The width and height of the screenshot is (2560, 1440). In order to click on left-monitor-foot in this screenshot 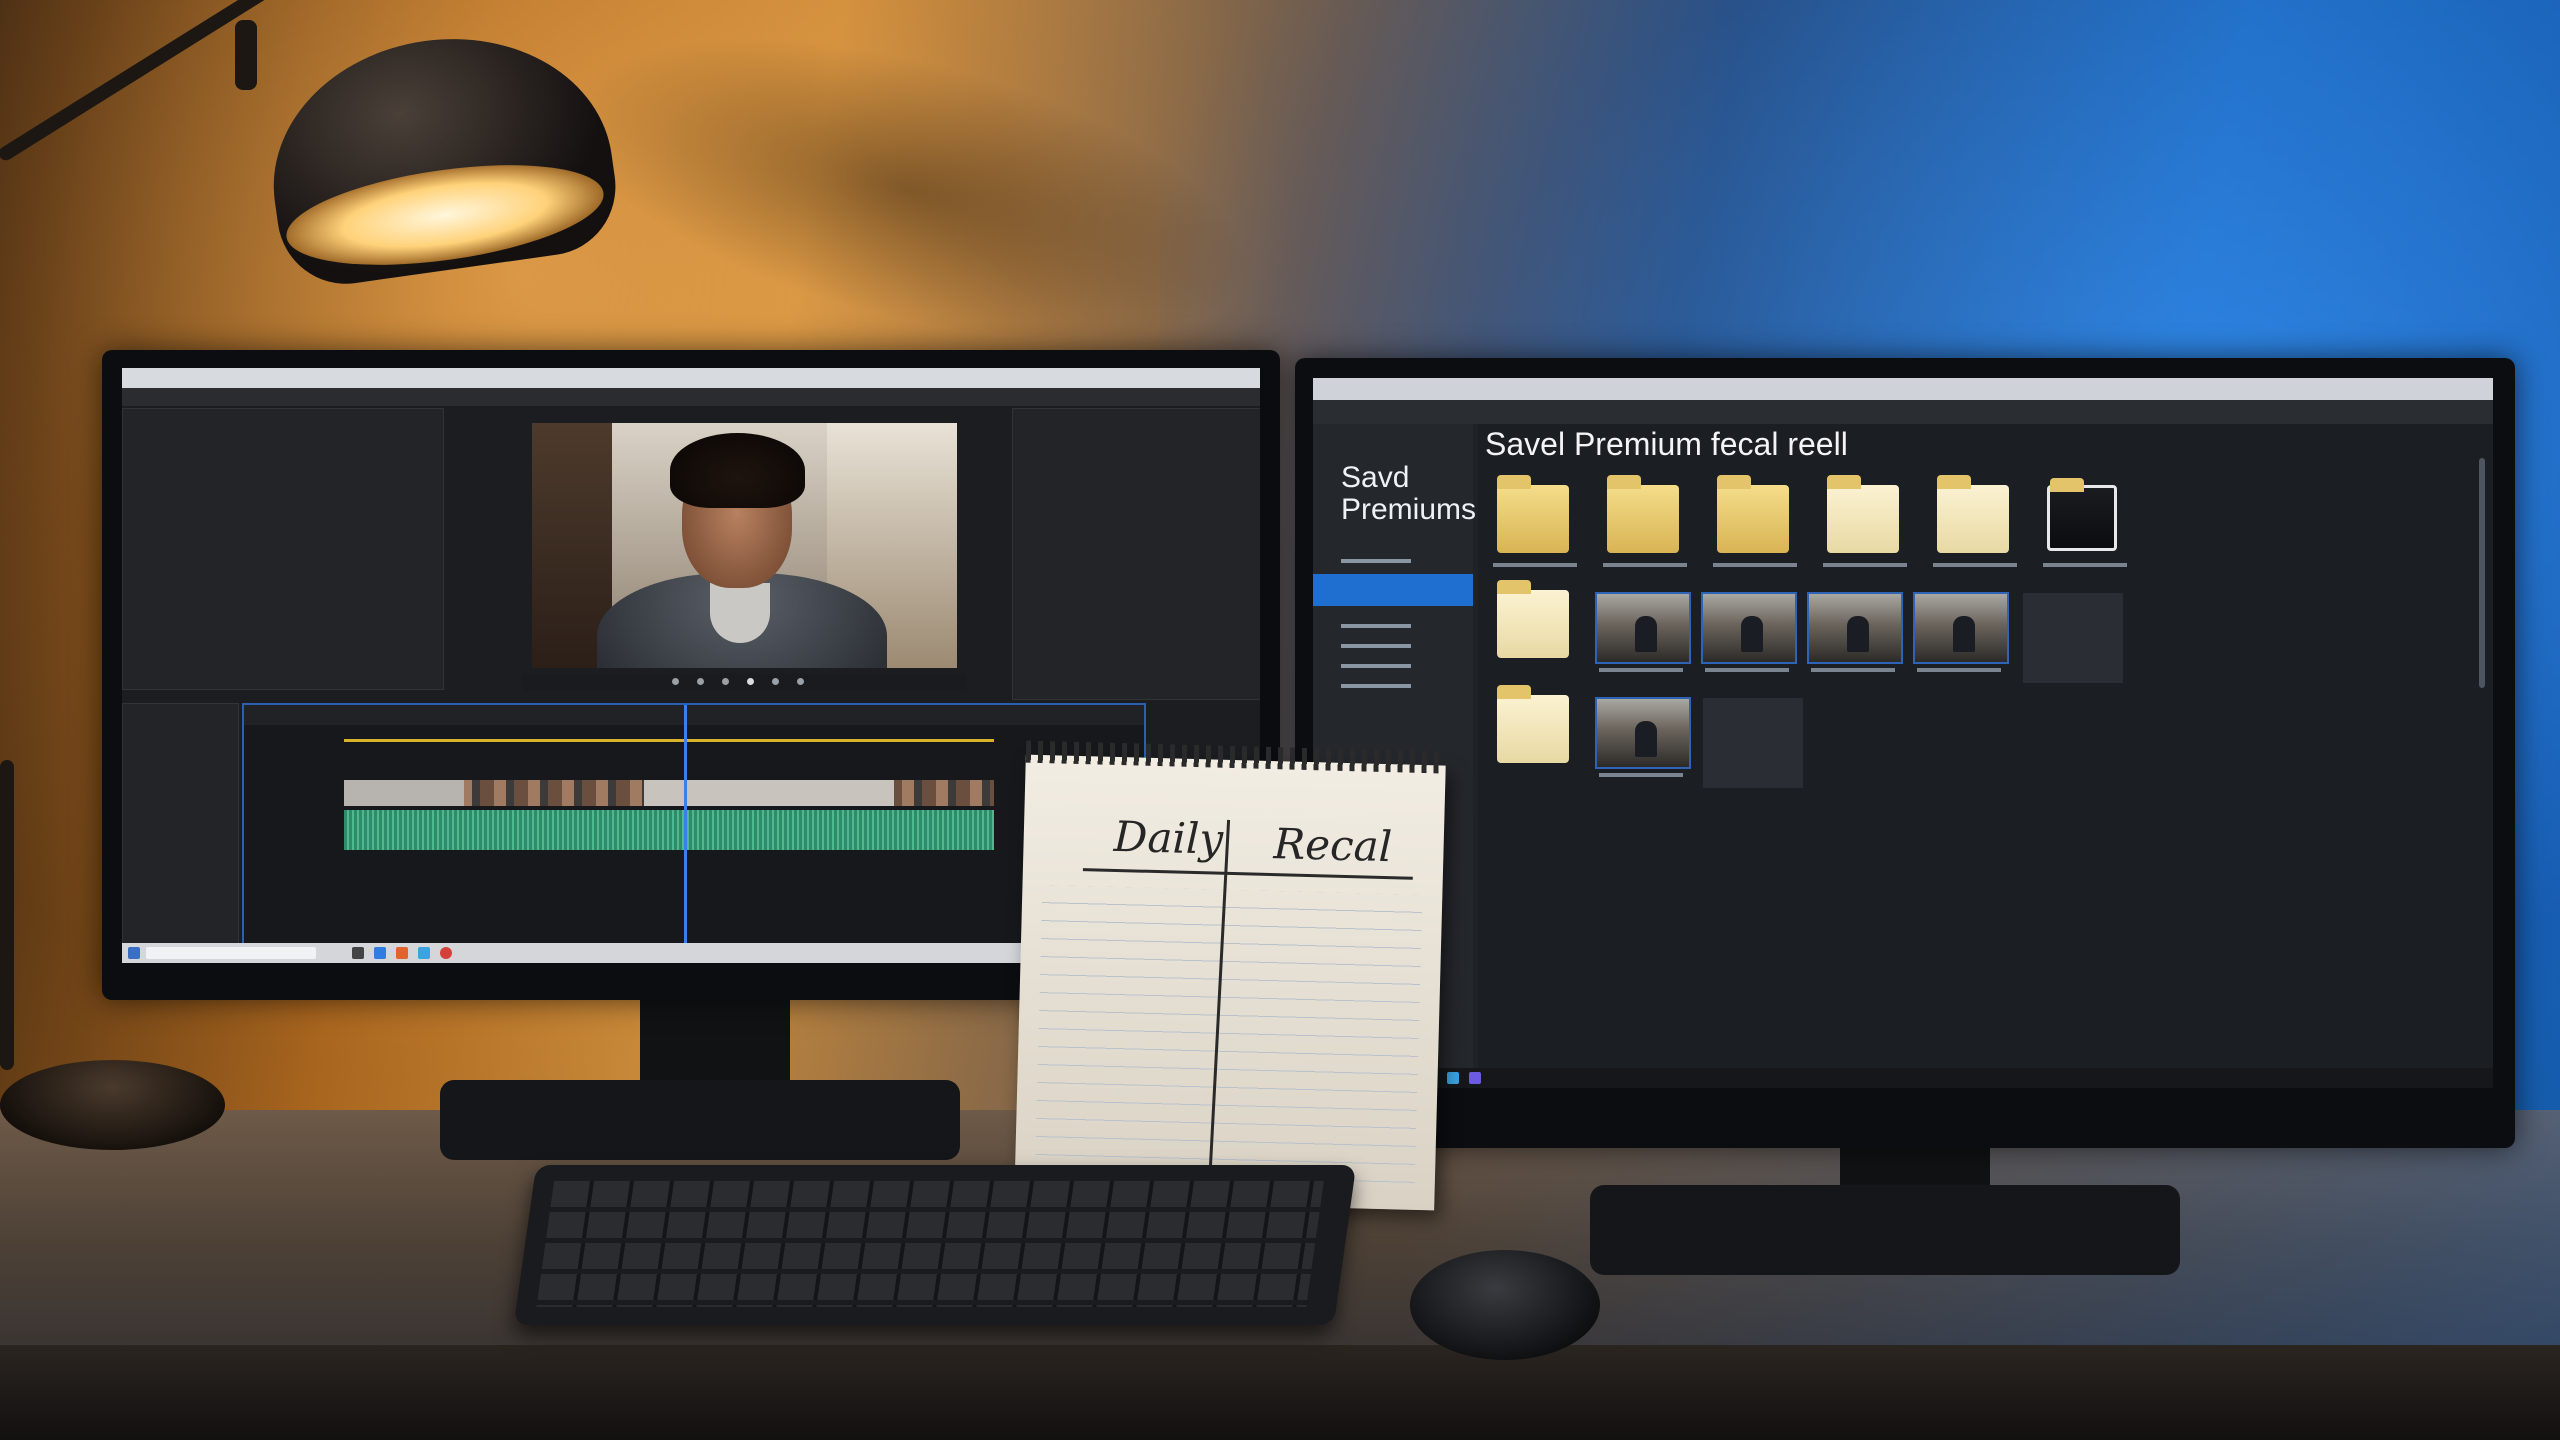, I will do `click(700, 1120)`.